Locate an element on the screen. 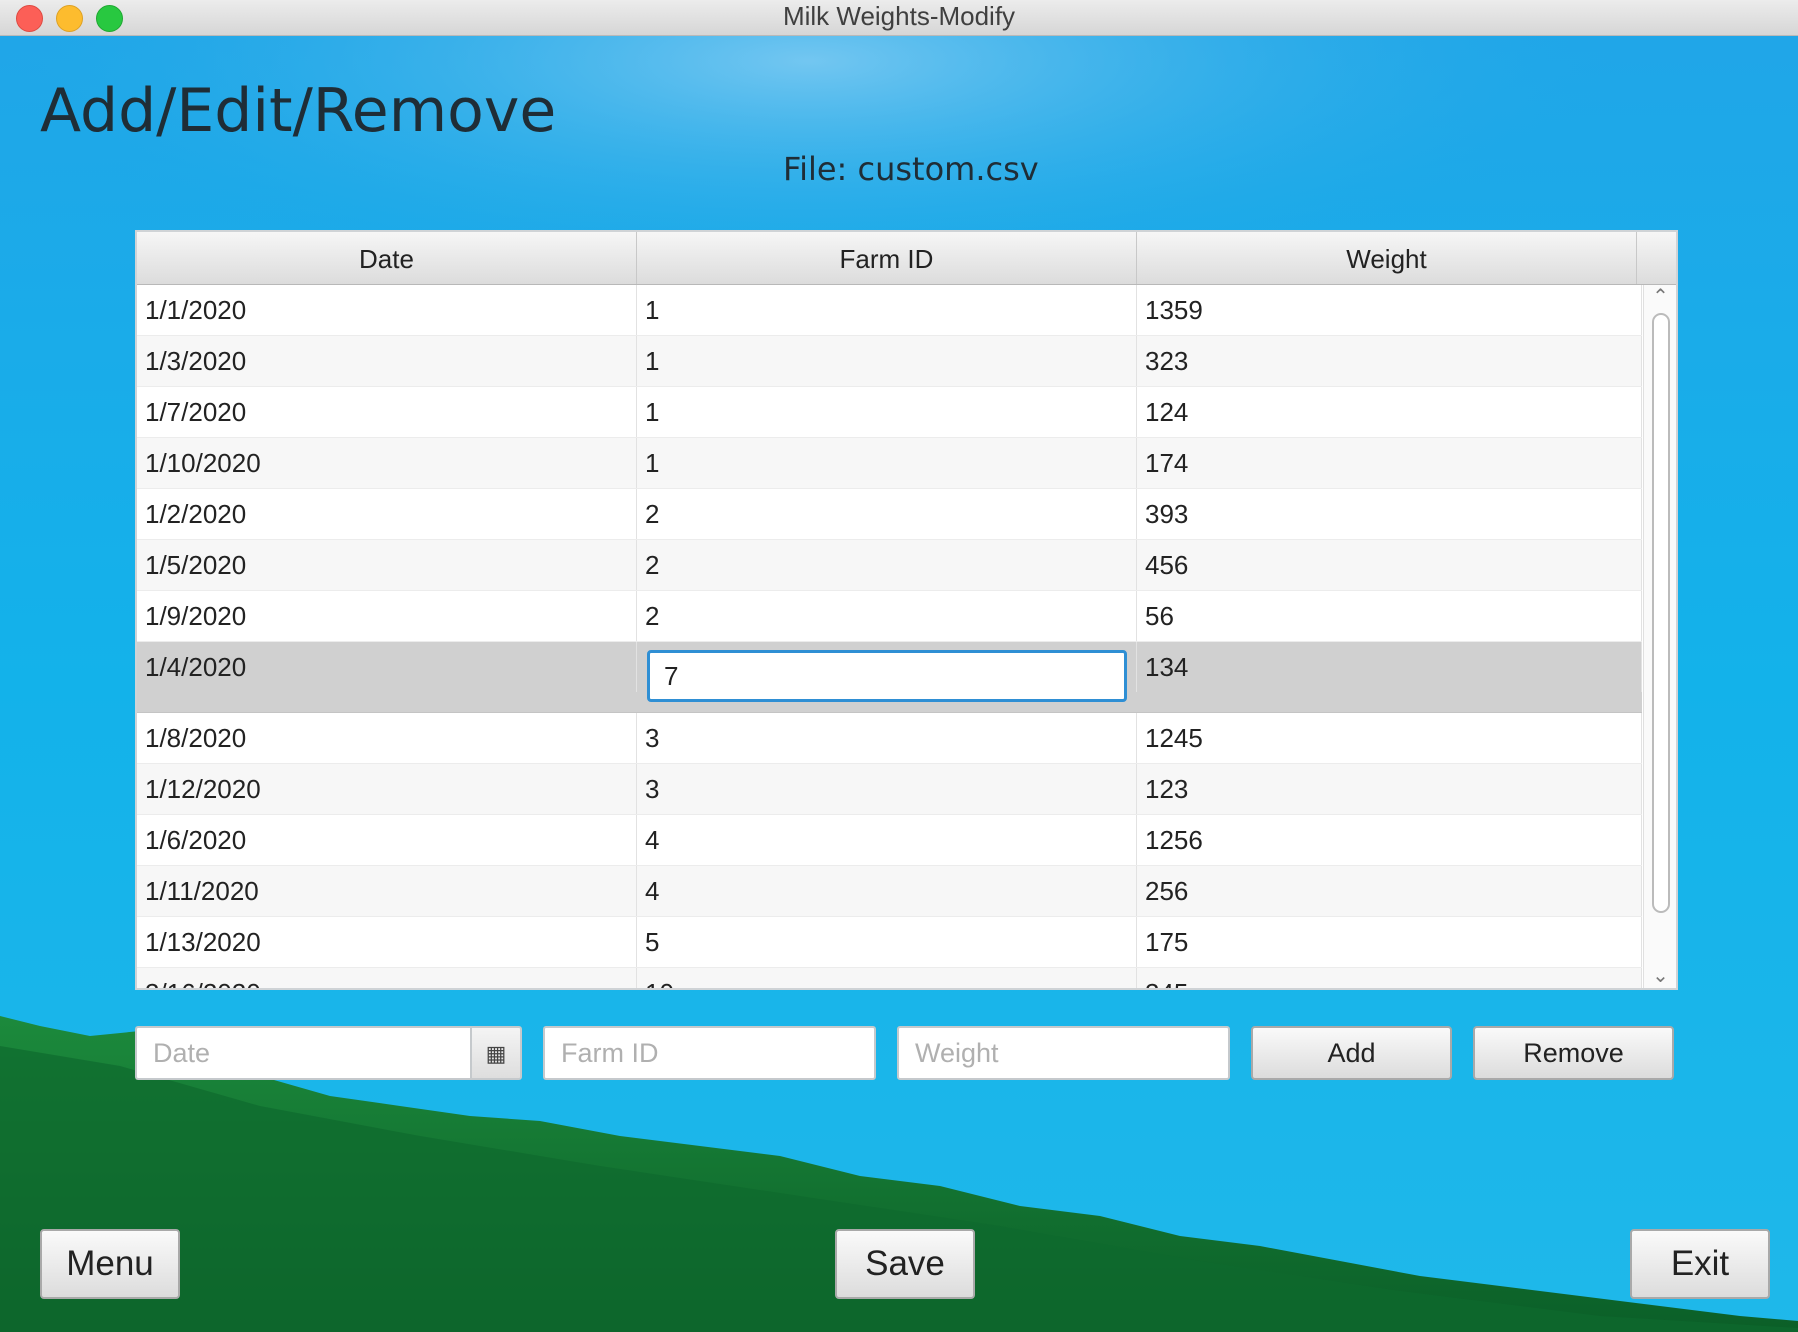 This screenshot has width=1798, height=1332. remove-button: Remove is located at coordinates (1573, 1053).